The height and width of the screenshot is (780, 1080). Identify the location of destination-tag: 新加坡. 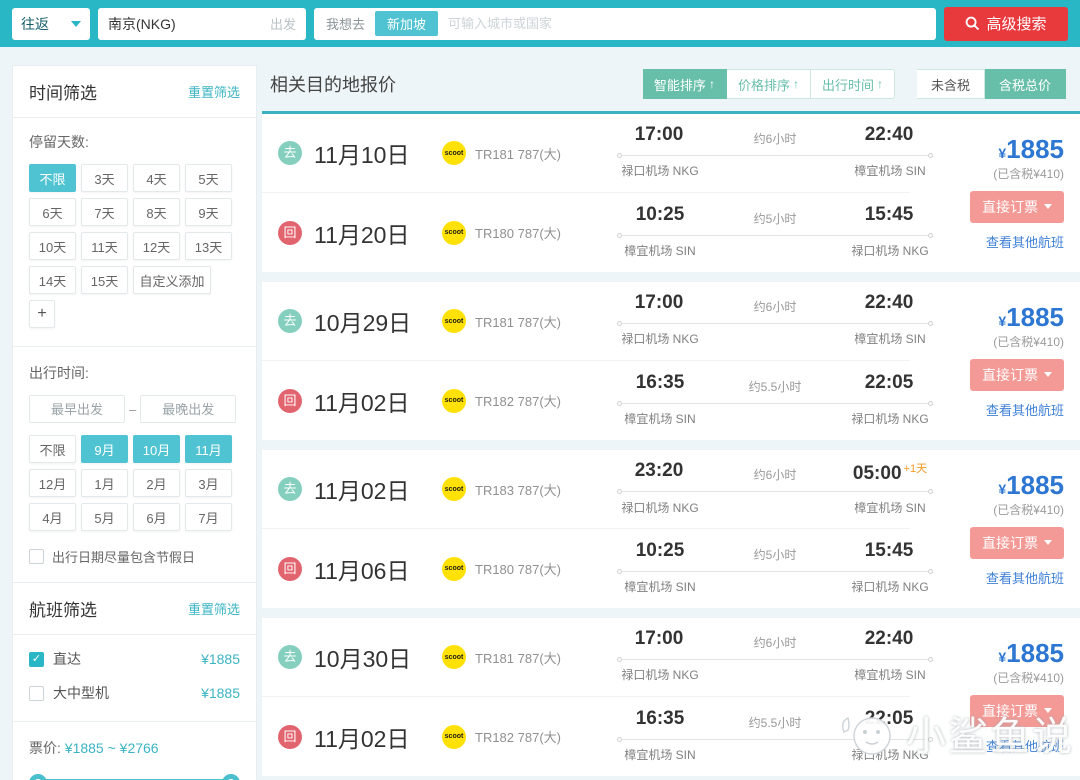
(407, 23).